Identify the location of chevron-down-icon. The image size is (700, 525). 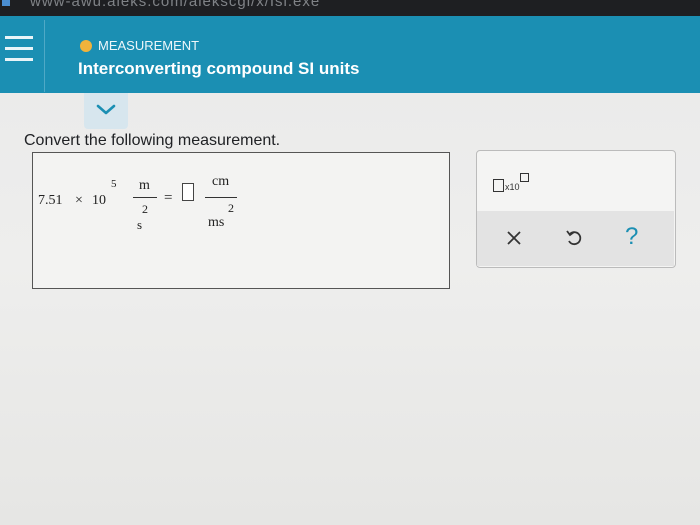
(106, 109).